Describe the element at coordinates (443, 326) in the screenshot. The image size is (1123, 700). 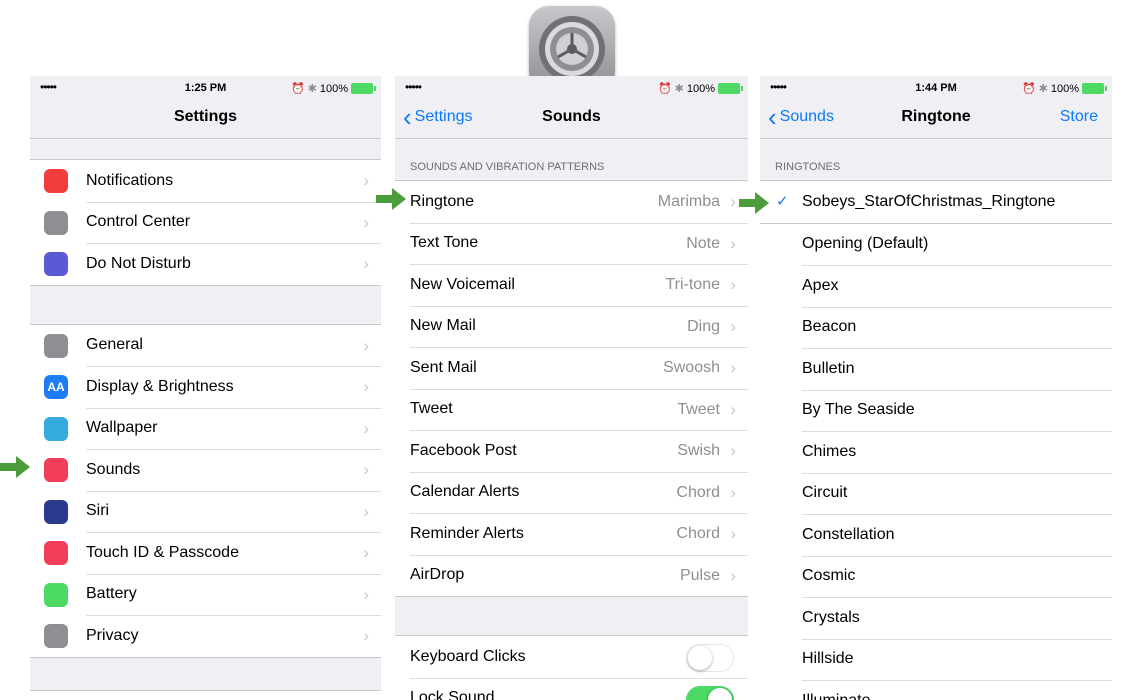
I see `sound-row-label: New Mail` at that location.